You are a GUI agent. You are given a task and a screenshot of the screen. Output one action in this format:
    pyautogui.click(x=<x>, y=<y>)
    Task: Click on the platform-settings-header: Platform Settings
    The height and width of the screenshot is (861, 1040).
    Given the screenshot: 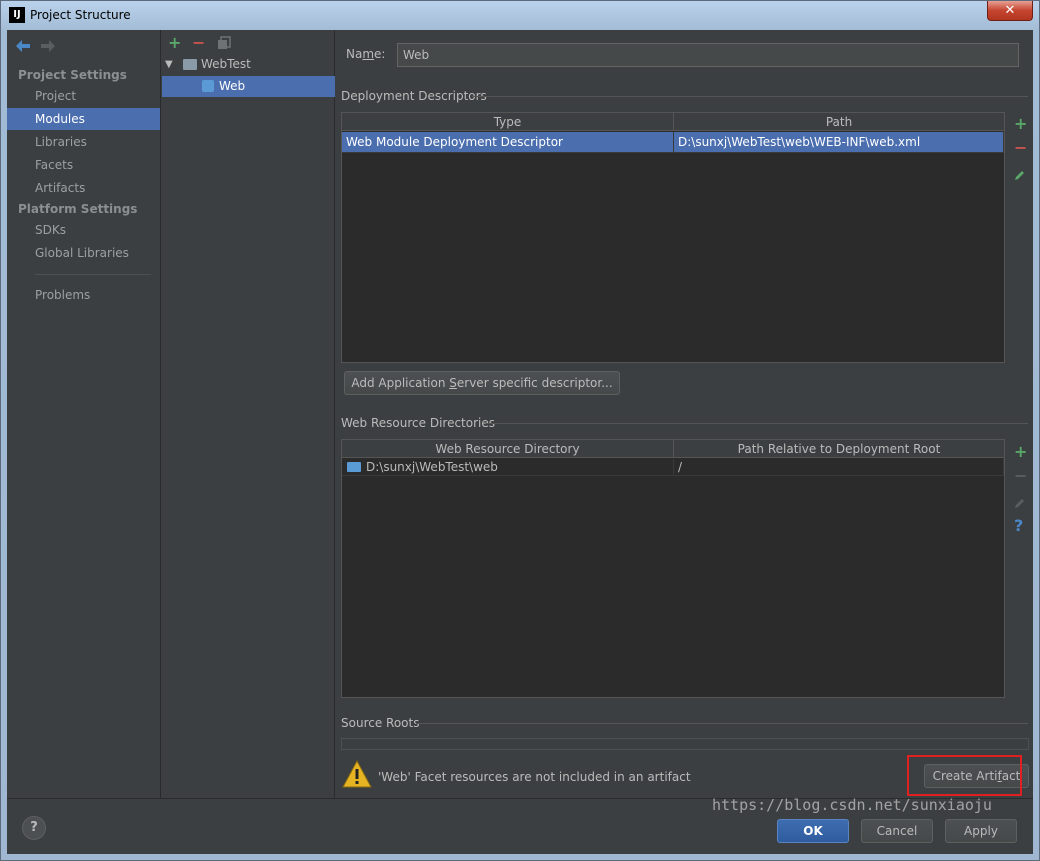 What is the action you would take?
    pyautogui.click(x=78, y=209)
    